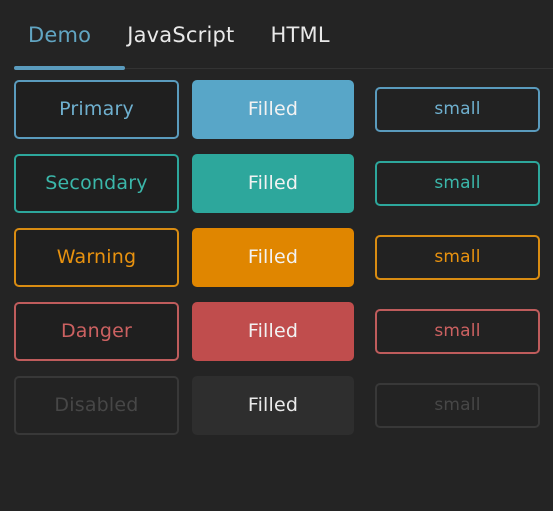 Image resolution: width=553 pixels, height=511 pixels. What do you see at coordinates (69, 68) in the screenshot?
I see `active-tab-indicator` at bounding box center [69, 68].